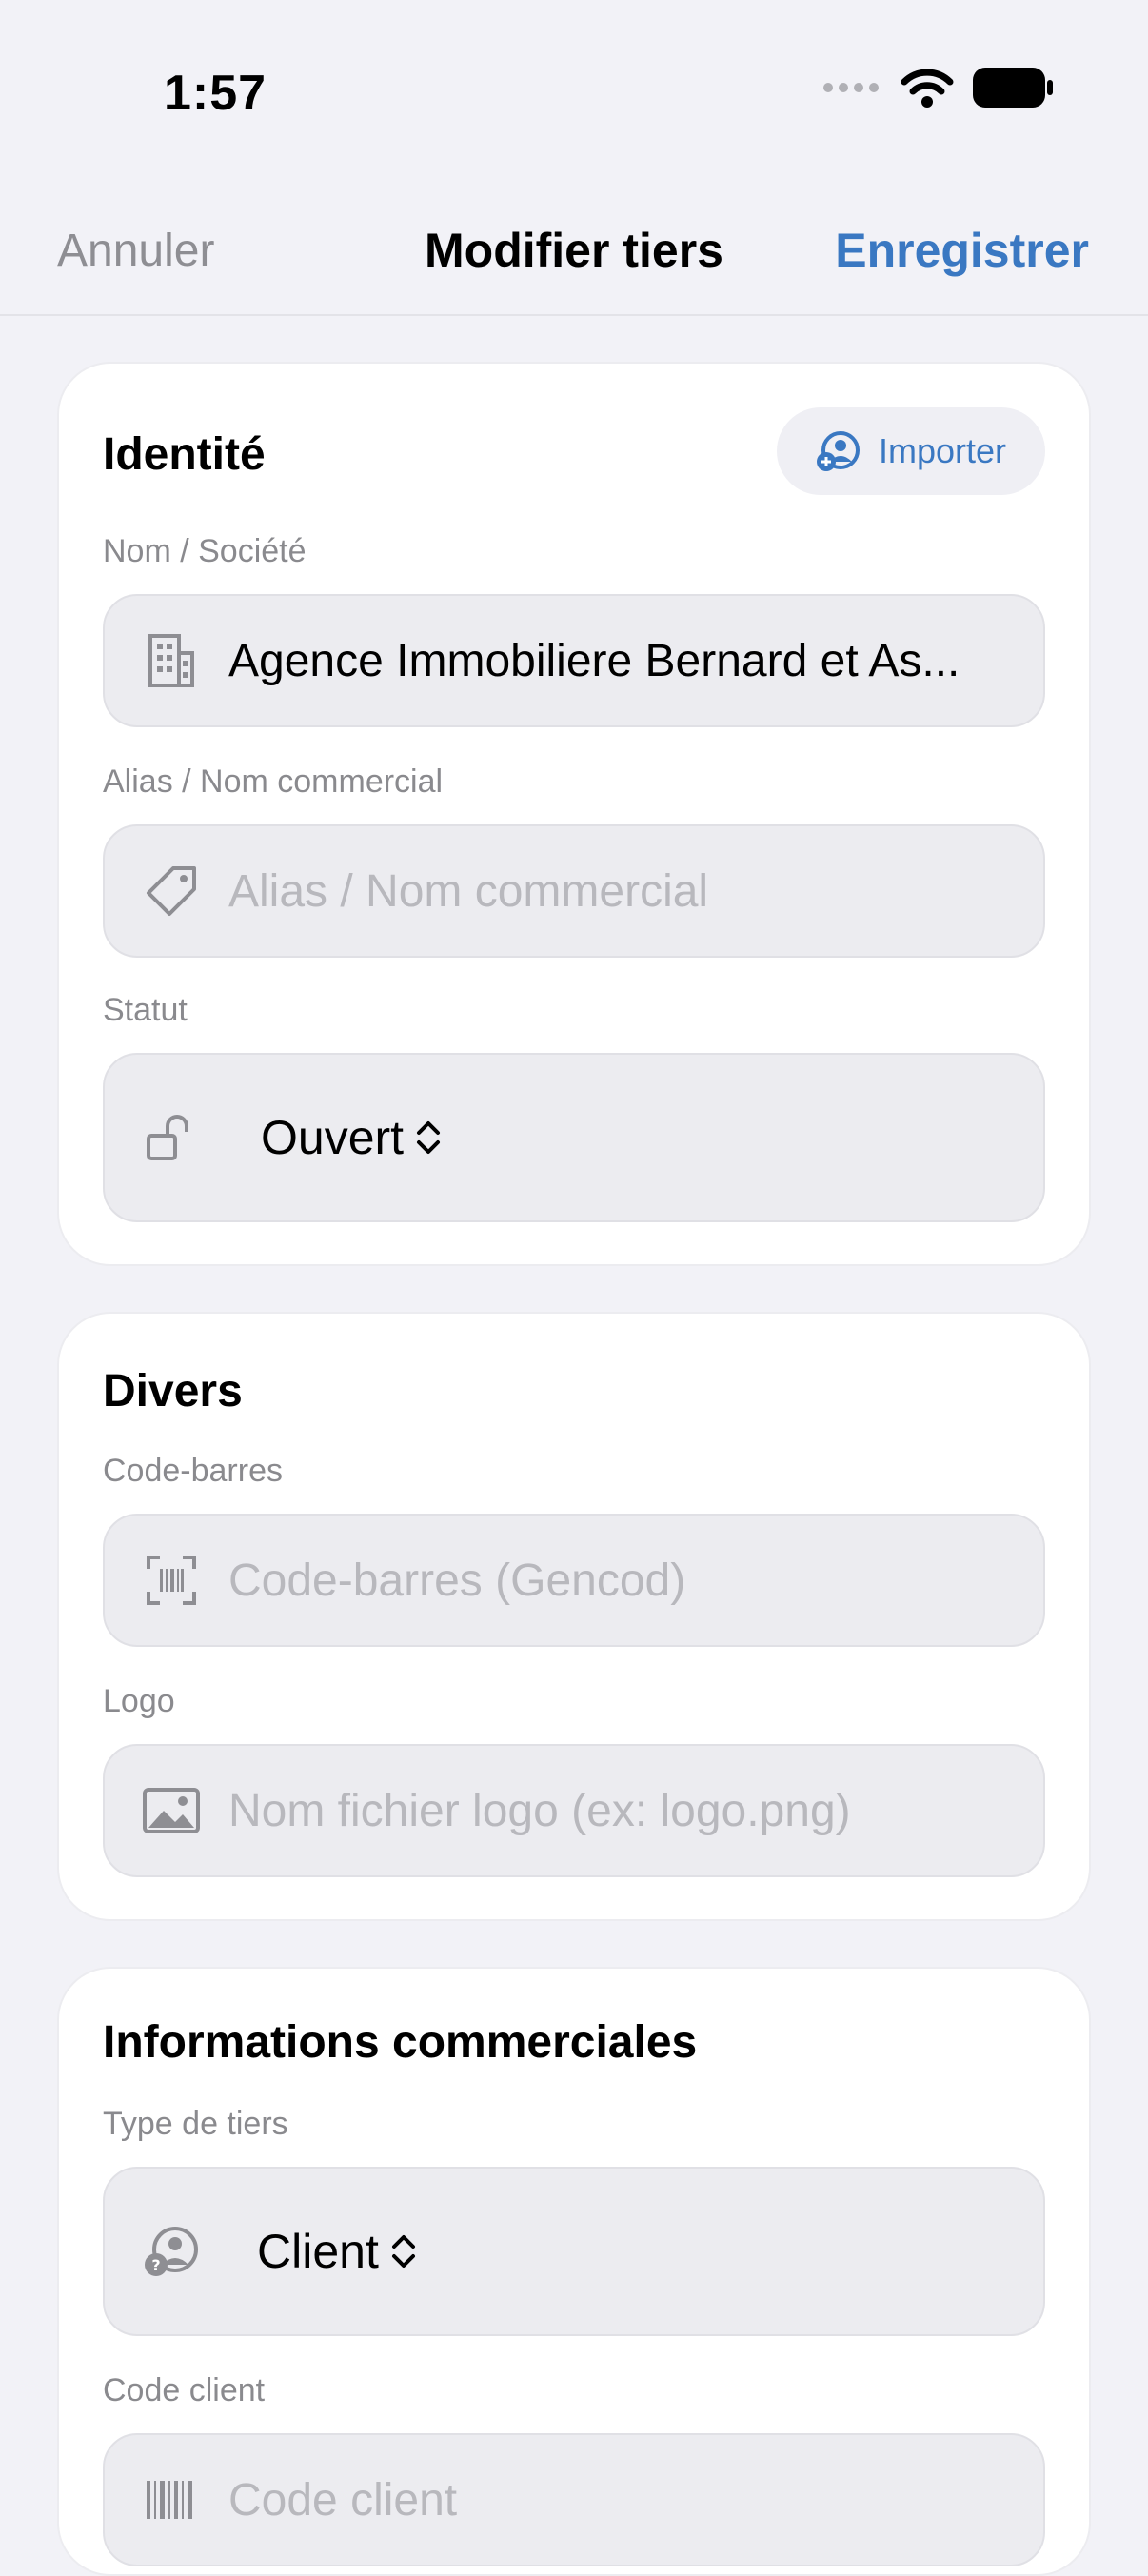  I want to click on type-value-container: Client, so click(337, 2251).